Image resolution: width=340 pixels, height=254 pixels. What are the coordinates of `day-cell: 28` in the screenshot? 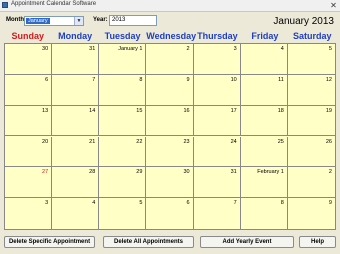 It's located at (76, 183).